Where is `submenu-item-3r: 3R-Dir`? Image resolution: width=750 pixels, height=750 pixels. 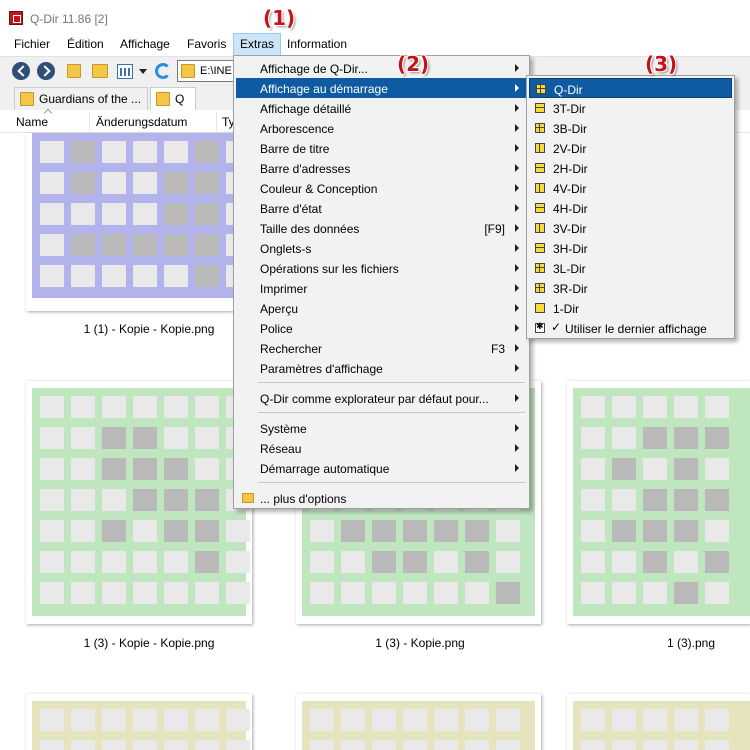
submenu-item-3r: 3R-Dir is located at coordinates (630, 288).